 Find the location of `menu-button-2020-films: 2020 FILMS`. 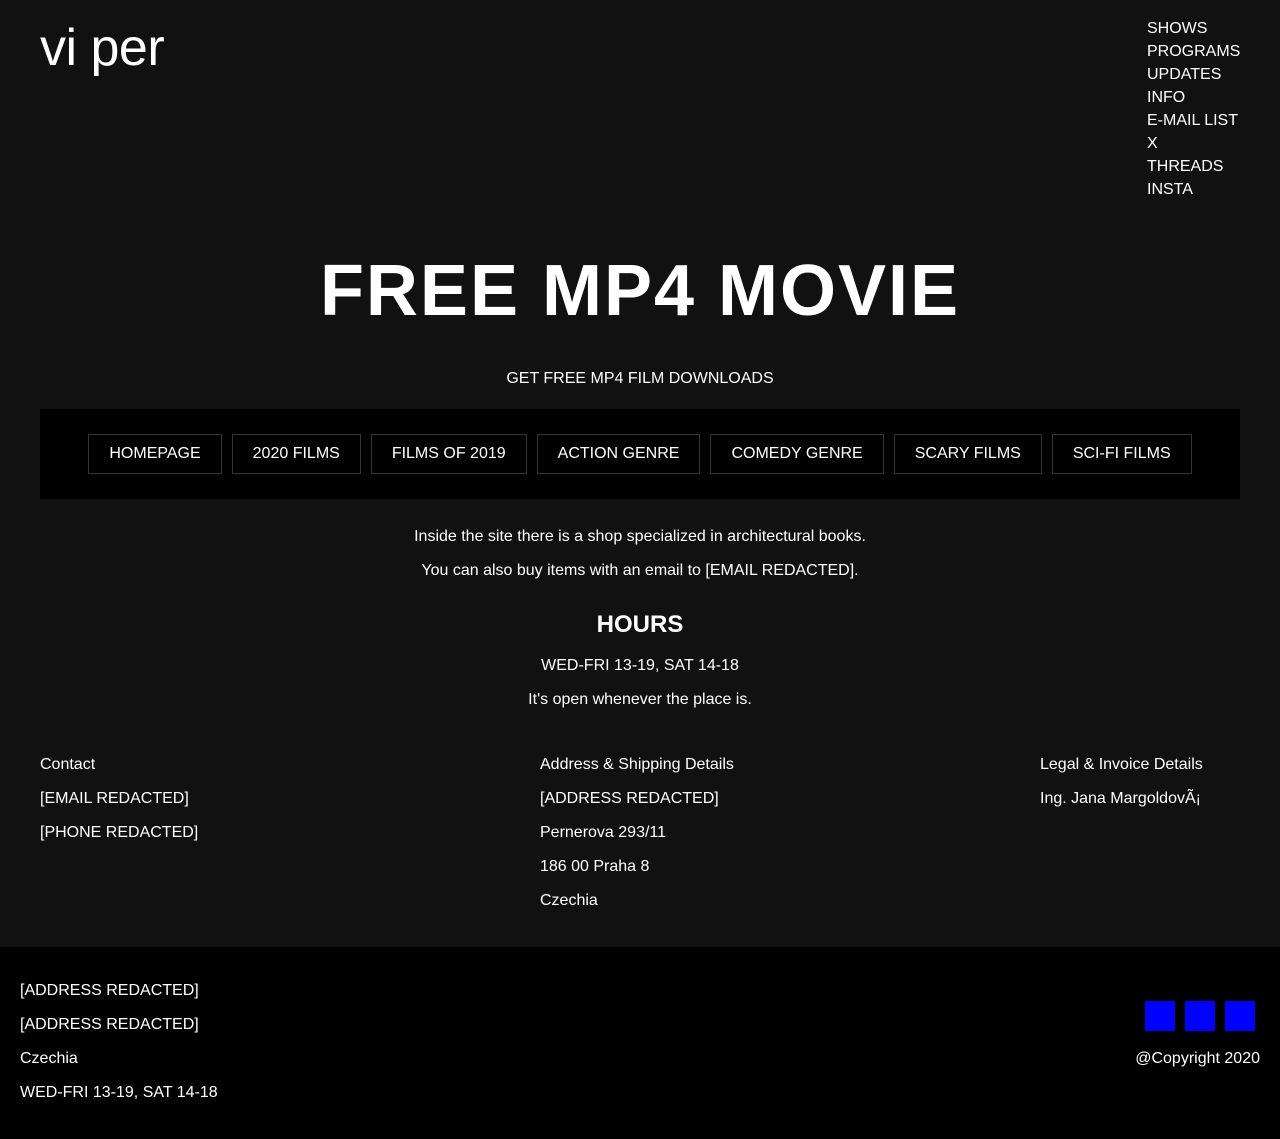

menu-button-2020-films: 2020 FILMS is located at coordinates (296, 454).